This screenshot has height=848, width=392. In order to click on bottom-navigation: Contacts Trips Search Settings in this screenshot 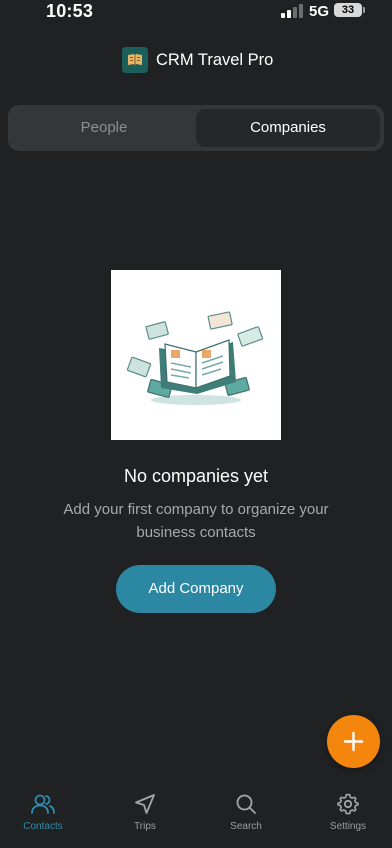, I will do `click(196, 814)`.